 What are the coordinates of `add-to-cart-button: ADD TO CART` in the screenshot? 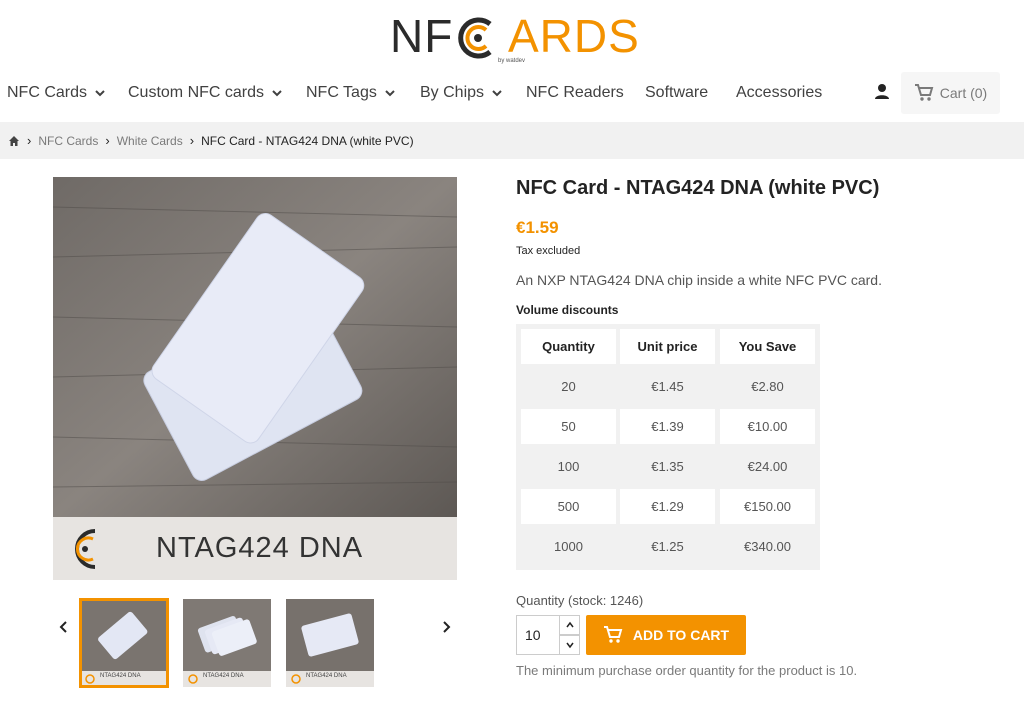 It's located at (666, 635).